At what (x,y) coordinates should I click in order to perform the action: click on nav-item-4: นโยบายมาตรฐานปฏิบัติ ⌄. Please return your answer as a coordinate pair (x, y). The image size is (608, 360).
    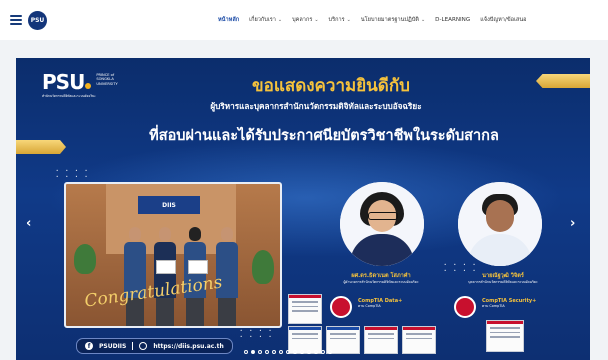
    Looking at the image, I should click on (393, 20).